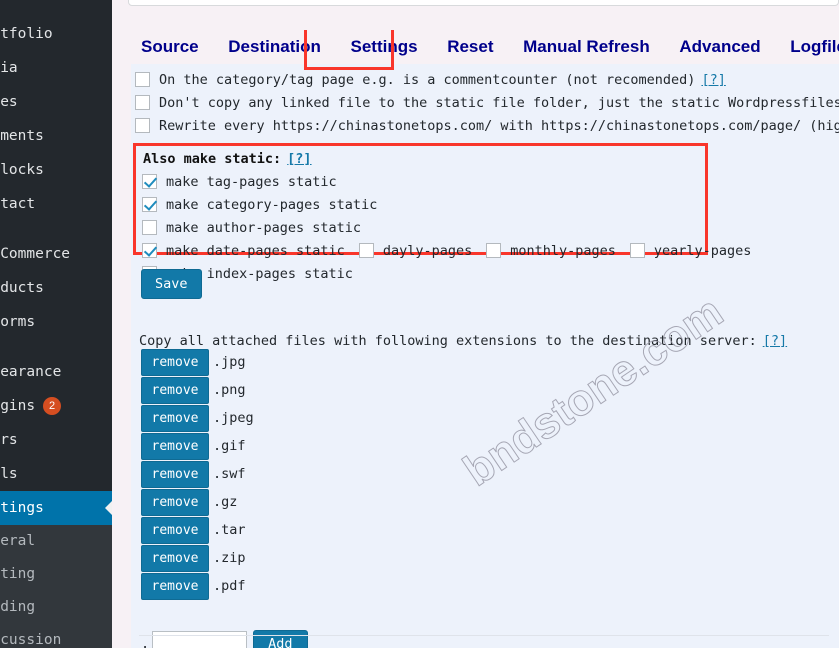 This screenshot has width=839, height=648. I want to click on sidebar-item-label: Appearance, so click(31, 372).